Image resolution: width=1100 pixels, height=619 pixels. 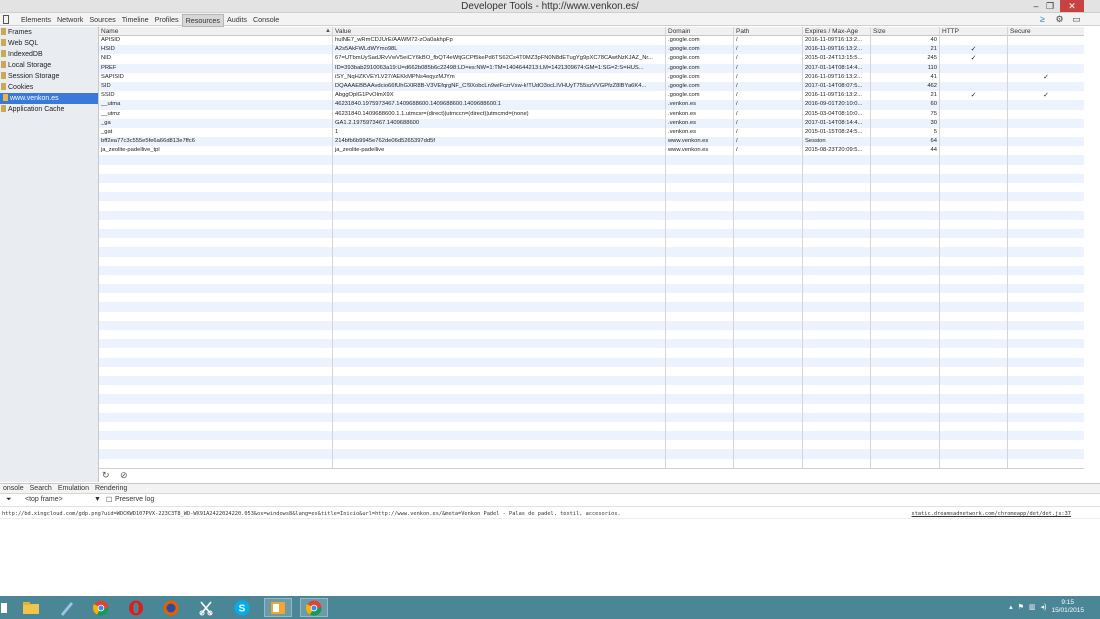 What do you see at coordinates (101, 607) in the screenshot?
I see `chrome-icon` at bounding box center [101, 607].